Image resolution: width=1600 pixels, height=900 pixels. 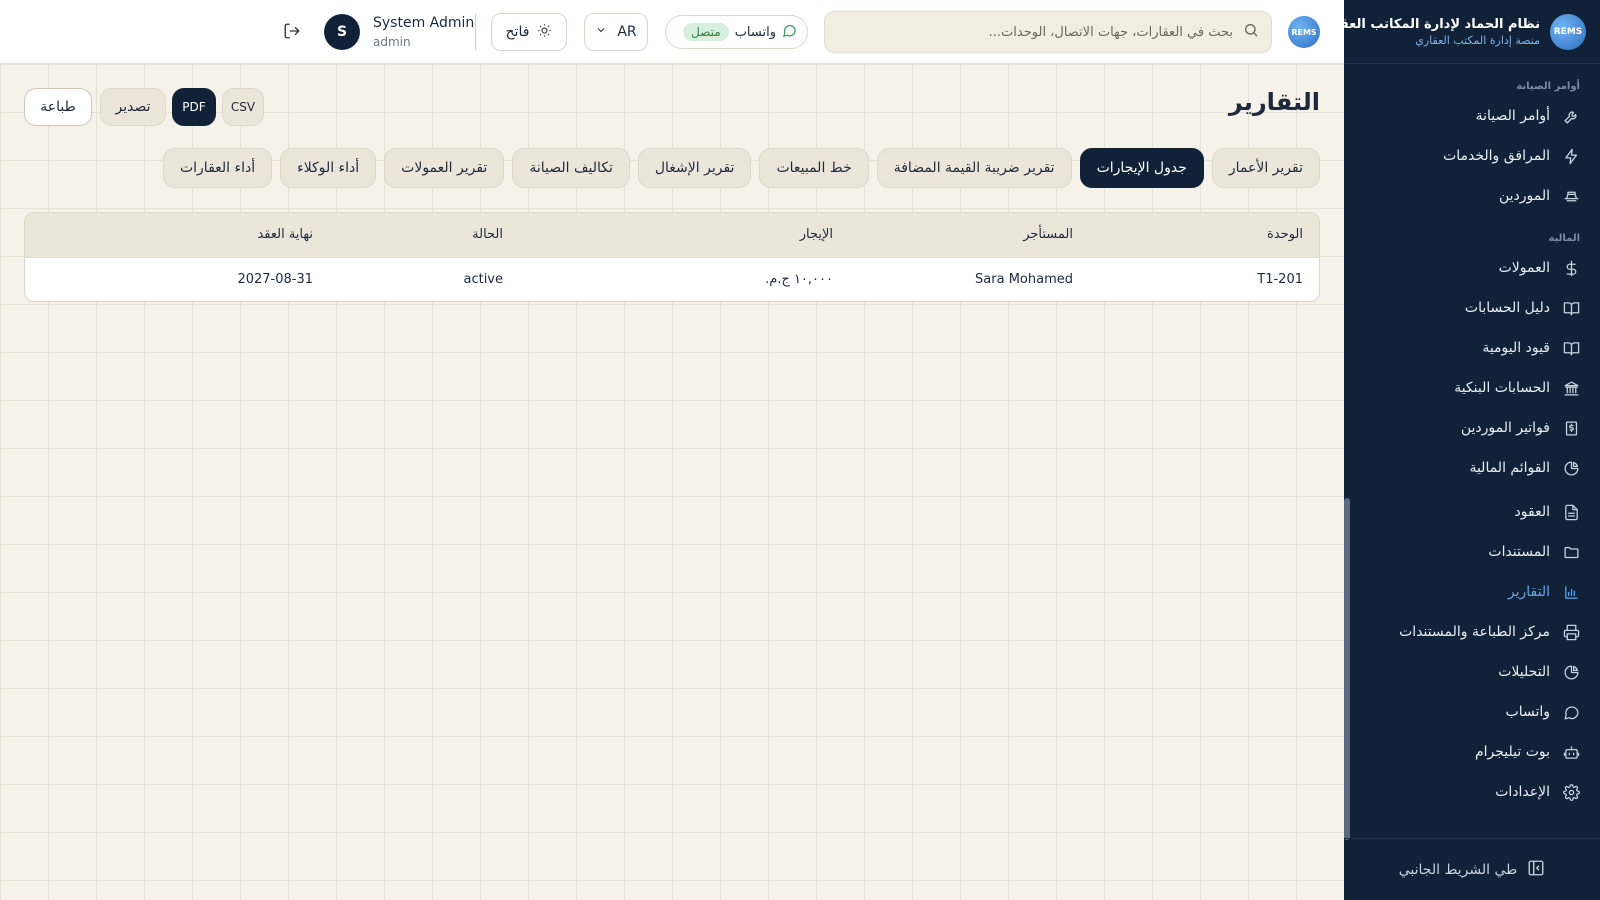 I want to click on book-open-icon, so click(x=1571, y=348).